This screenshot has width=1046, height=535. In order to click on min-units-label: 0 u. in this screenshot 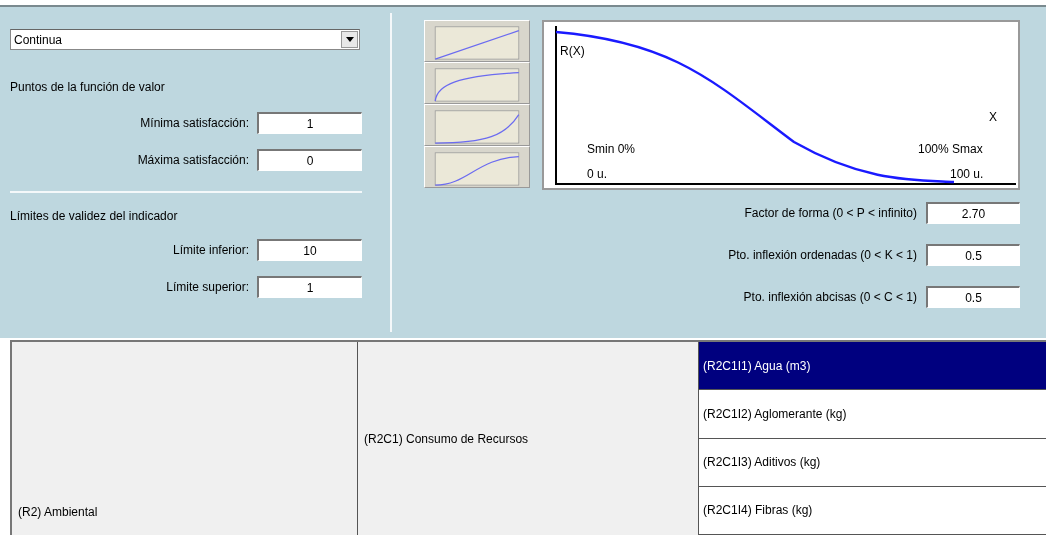, I will do `click(597, 174)`.